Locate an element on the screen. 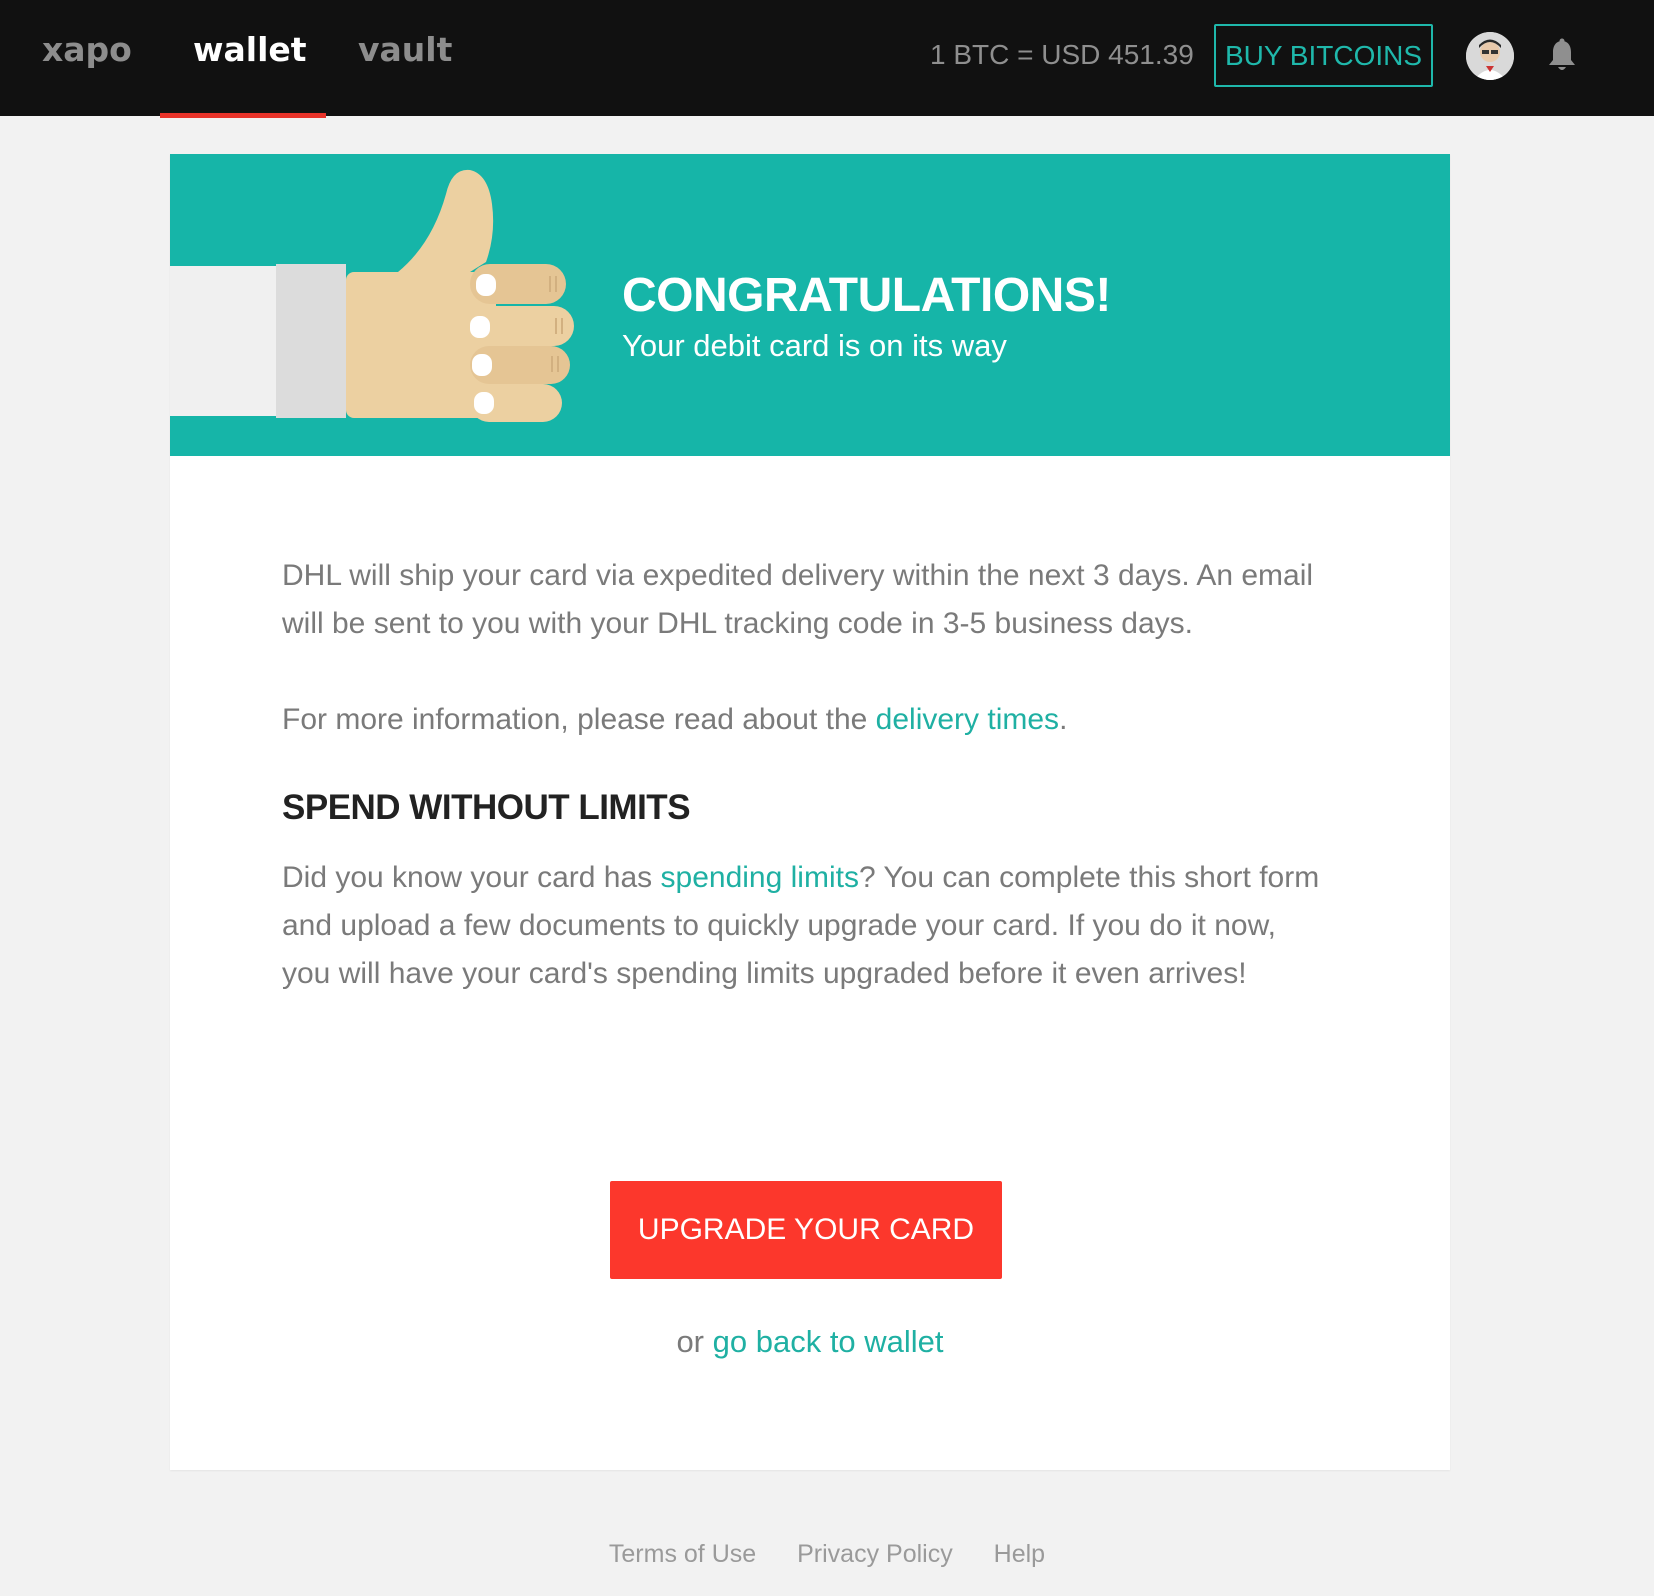  xapo-logo: xapo is located at coordinates (87, 49).